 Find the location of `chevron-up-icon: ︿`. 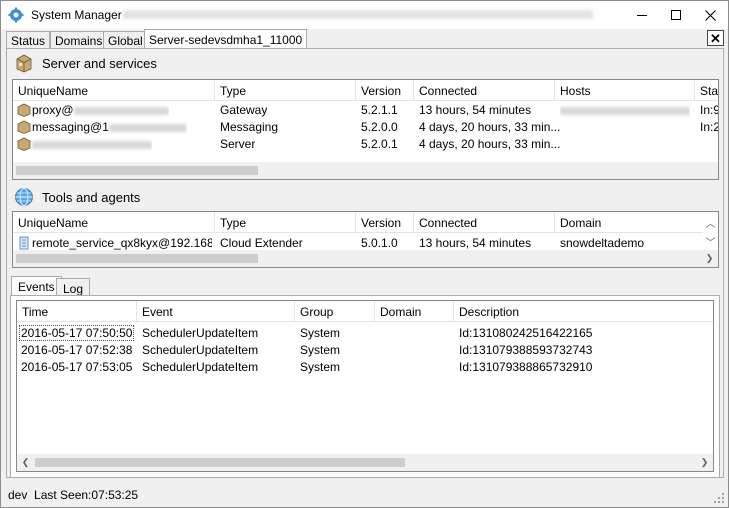

chevron-up-icon: ︿ is located at coordinates (710, 224).